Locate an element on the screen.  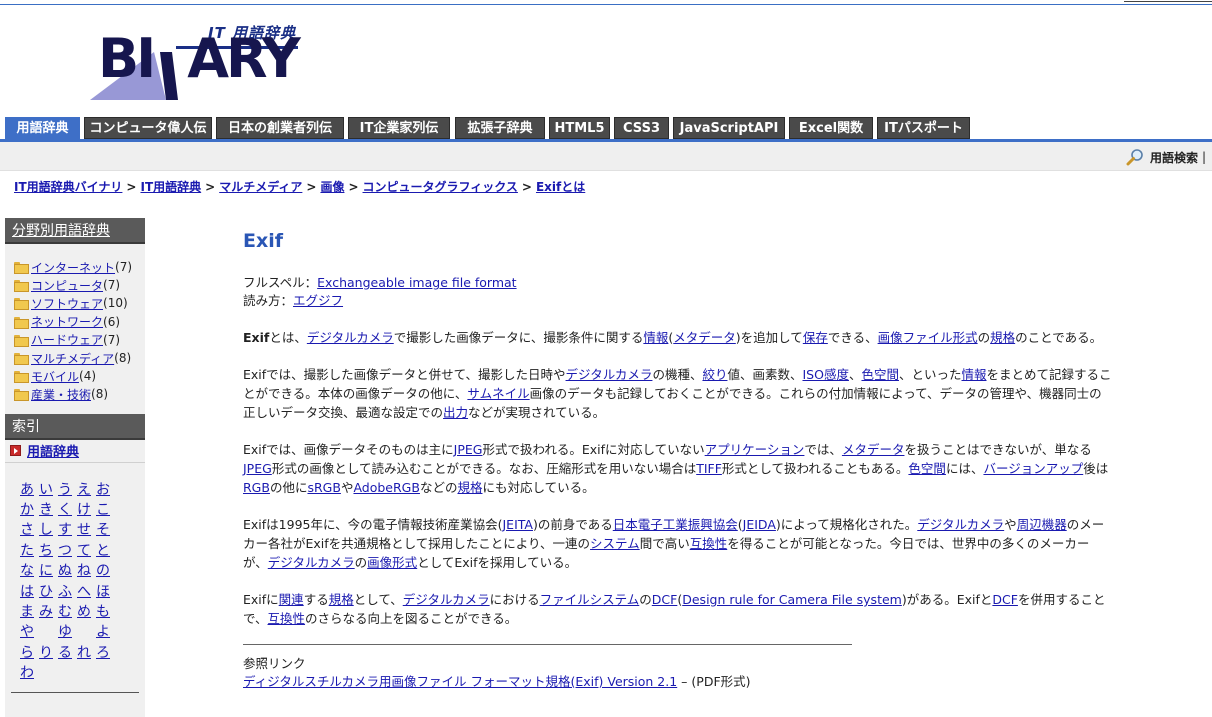
kana-link: に is located at coordinates (48, 570).